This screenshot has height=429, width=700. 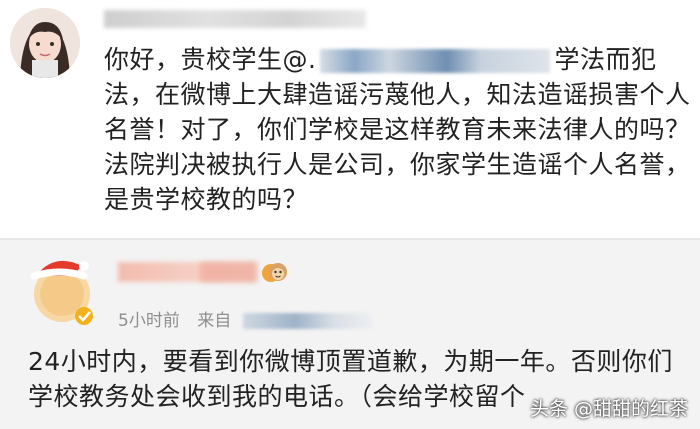 What do you see at coordinates (214, 321) in the screenshot?
I see `reply-source-prefix: 来自` at bounding box center [214, 321].